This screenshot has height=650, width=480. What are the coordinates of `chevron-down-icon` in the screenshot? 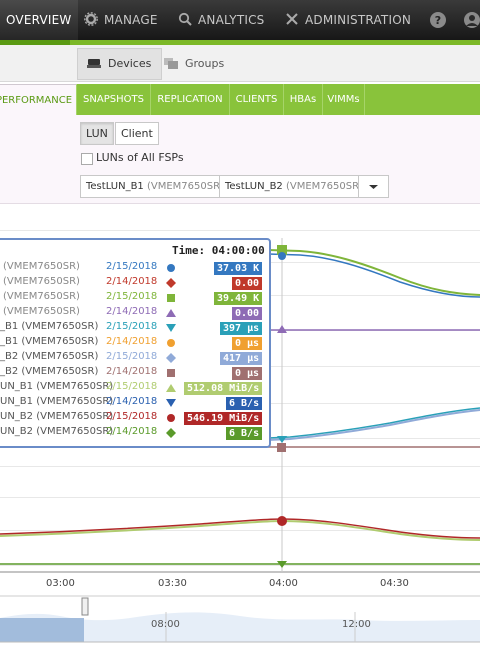 It's located at (373, 187).